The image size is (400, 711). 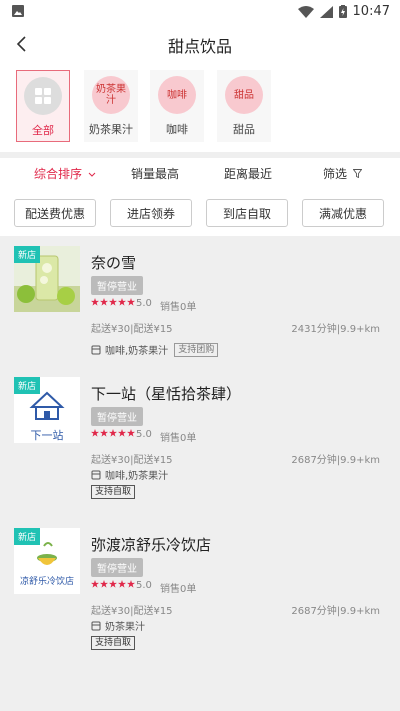 I want to click on category-label: 咖啡, so click(x=177, y=129).